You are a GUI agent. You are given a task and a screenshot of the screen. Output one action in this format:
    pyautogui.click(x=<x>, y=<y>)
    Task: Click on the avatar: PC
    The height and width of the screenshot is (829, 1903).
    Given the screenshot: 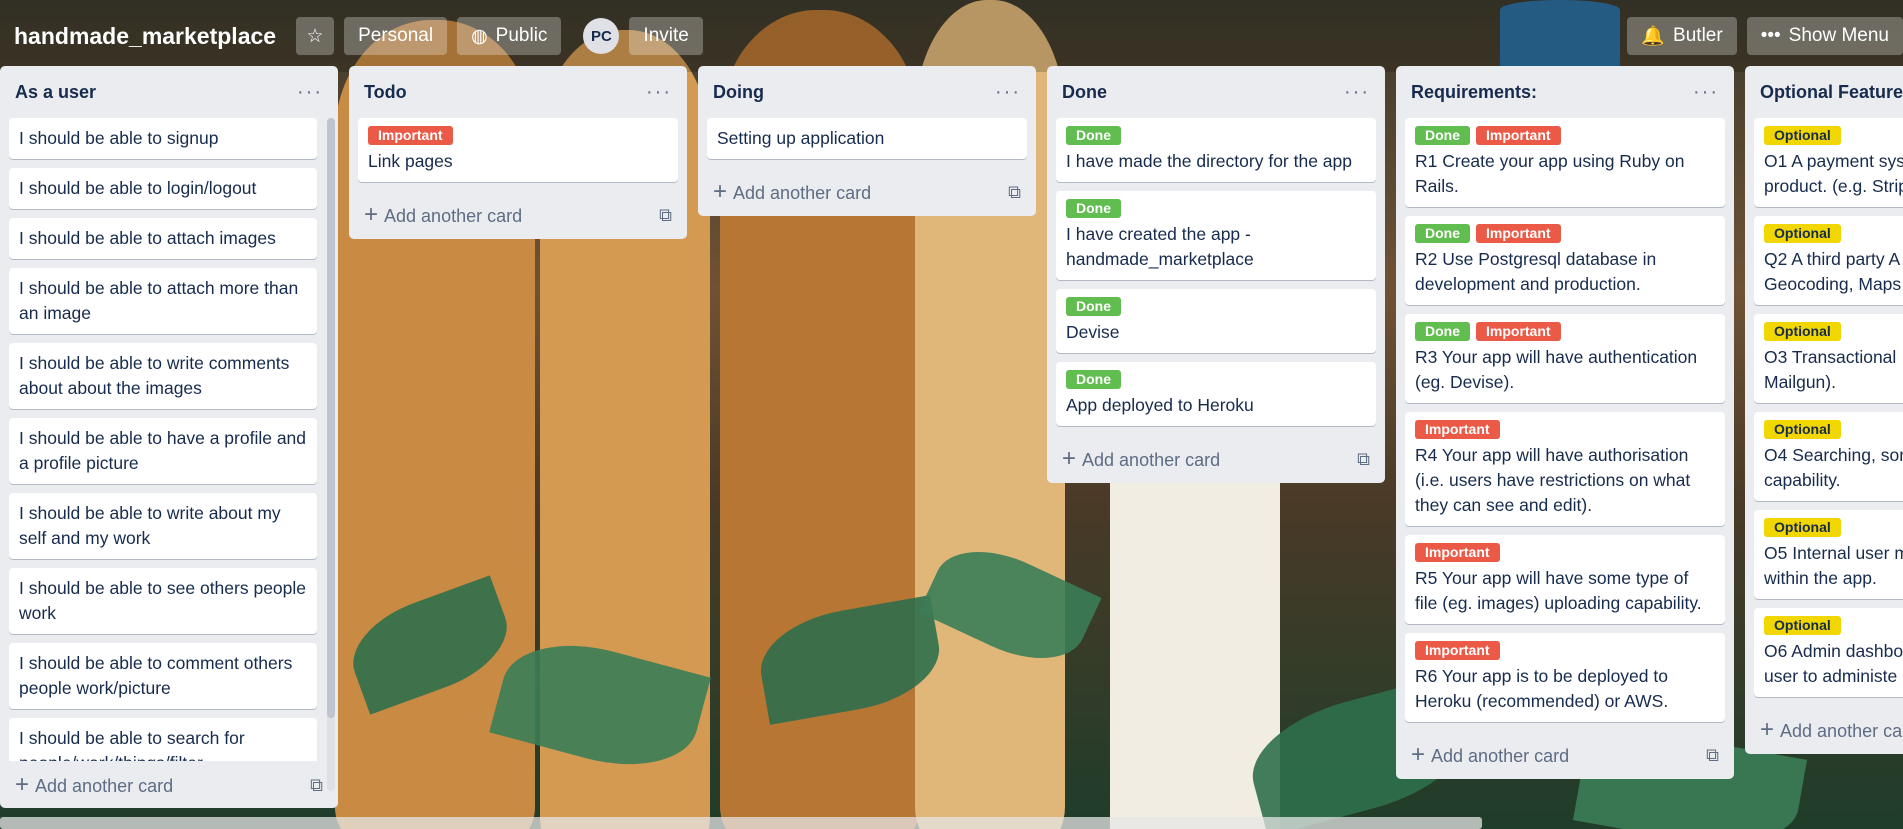 What is the action you would take?
    pyautogui.click(x=601, y=36)
    